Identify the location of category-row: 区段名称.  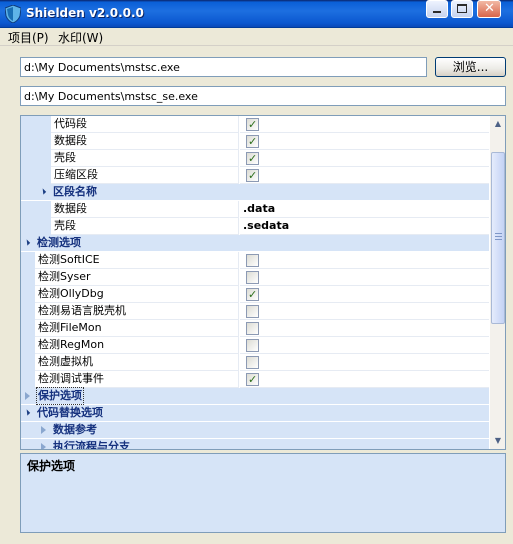
(255, 192).